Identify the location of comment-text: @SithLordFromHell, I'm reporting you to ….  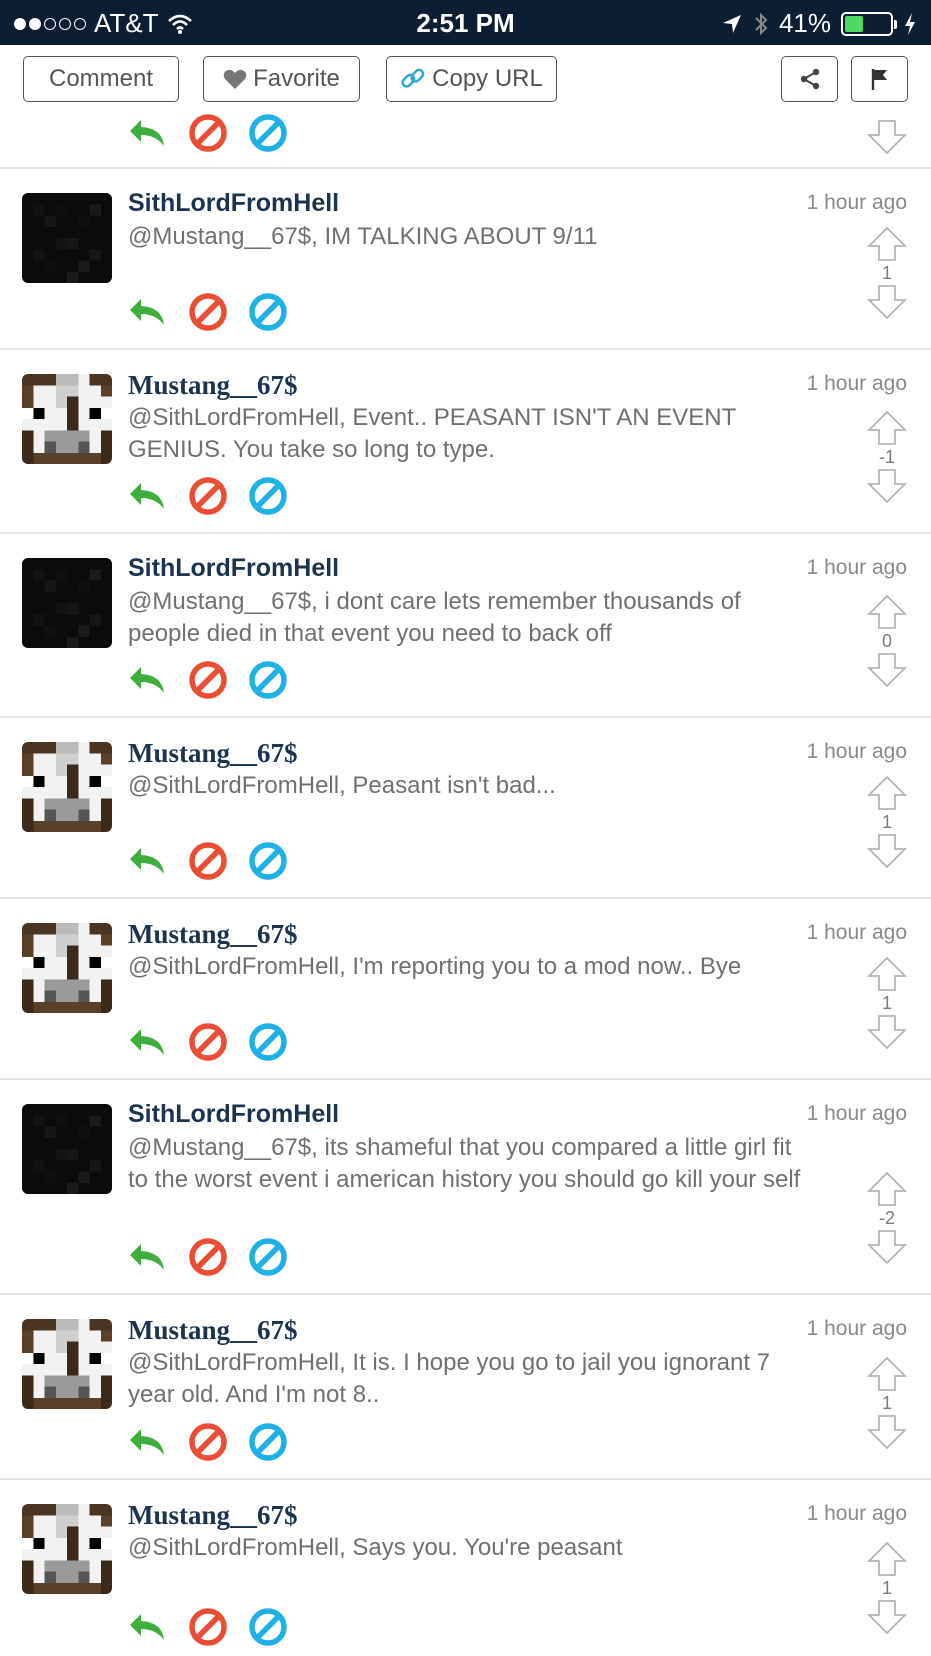
(435, 966).